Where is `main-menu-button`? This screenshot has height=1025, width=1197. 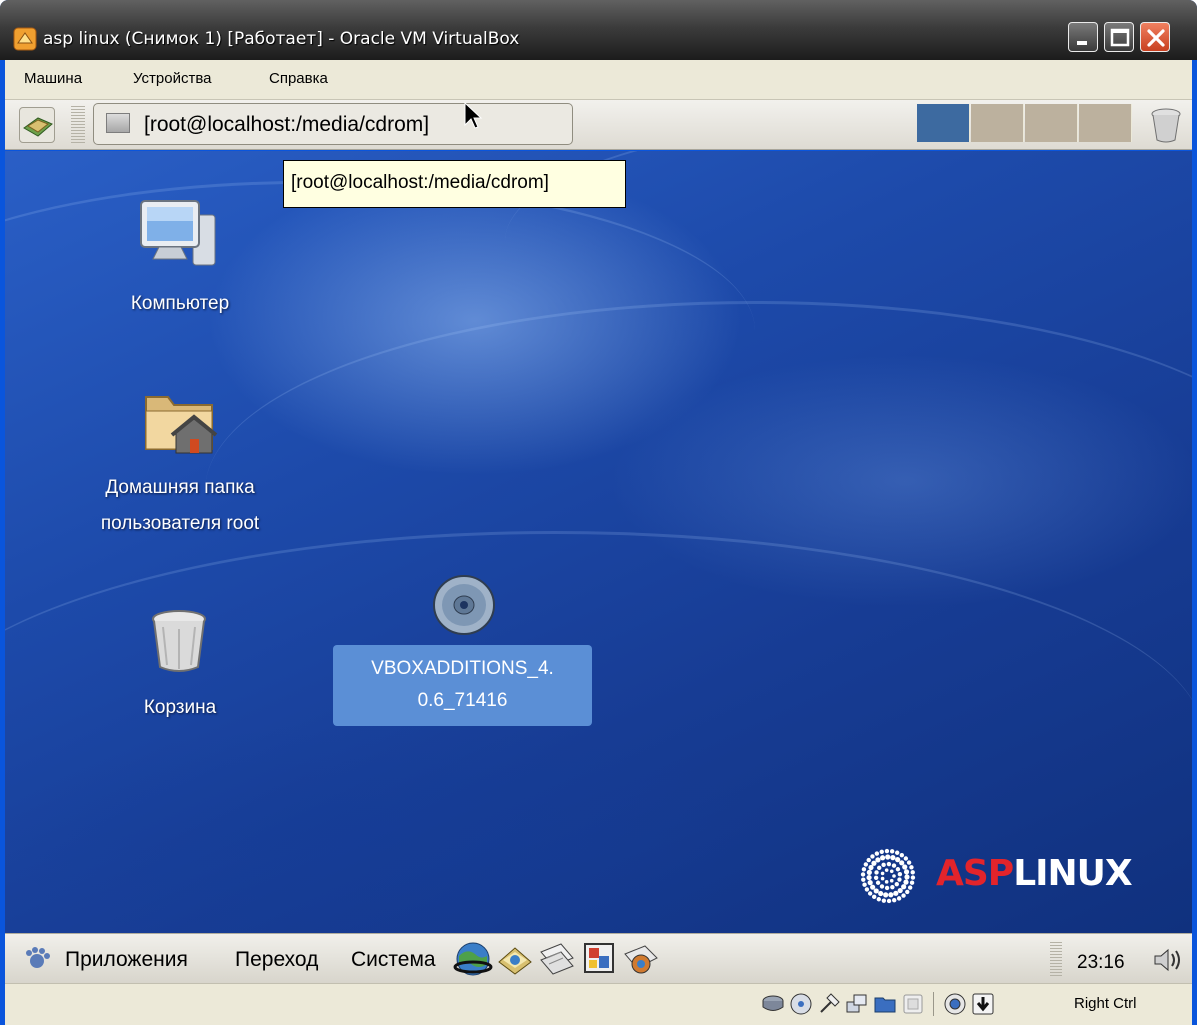
main-menu-button is located at coordinates (37, 125).